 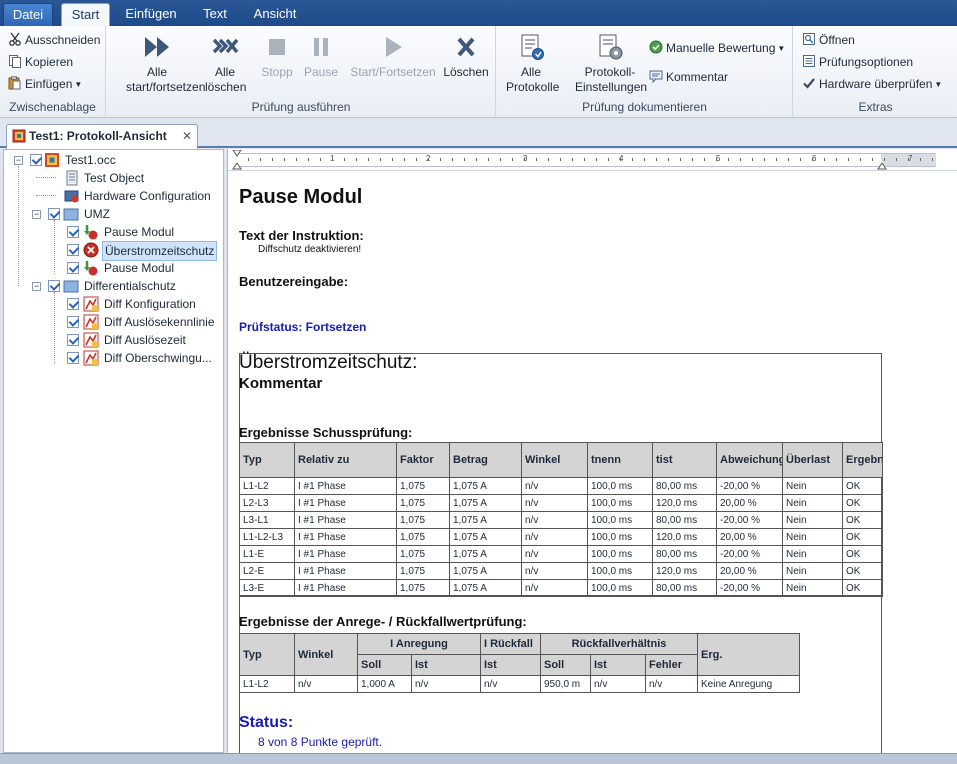 I want to click on paste-dropdown-icon: ▼, so click(x=78, y=84).